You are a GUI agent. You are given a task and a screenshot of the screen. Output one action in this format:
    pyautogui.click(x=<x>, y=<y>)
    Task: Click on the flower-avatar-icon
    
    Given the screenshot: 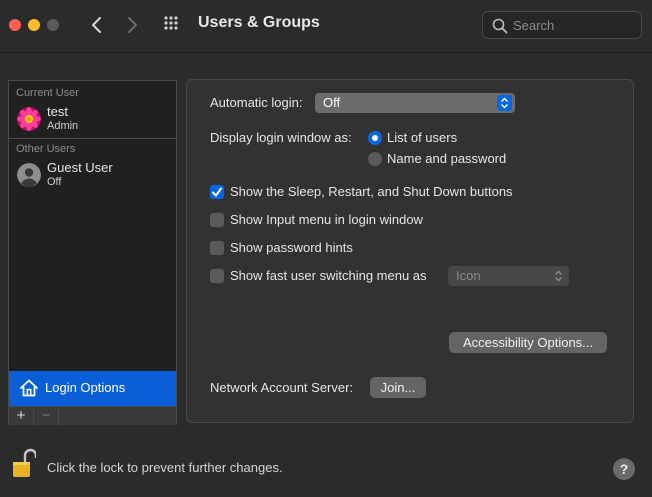 What is the action you would take?
    pyautogui.click(x=29, y=119)
    